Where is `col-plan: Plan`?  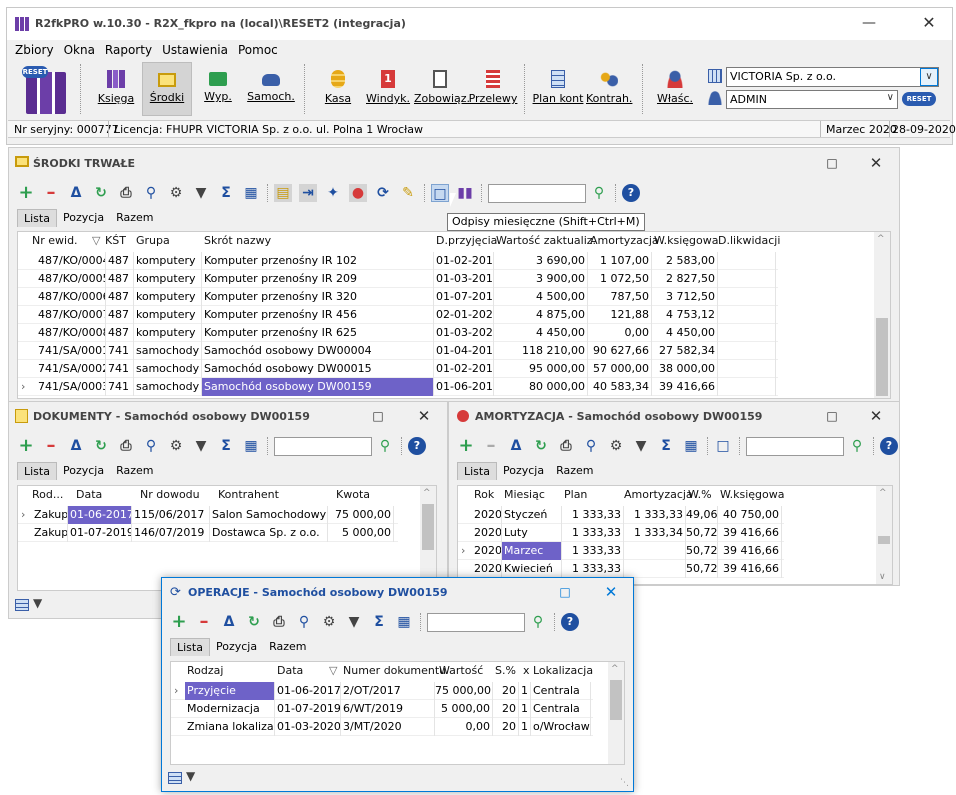
col-plan: Plan is located at coordinates (575, 495).